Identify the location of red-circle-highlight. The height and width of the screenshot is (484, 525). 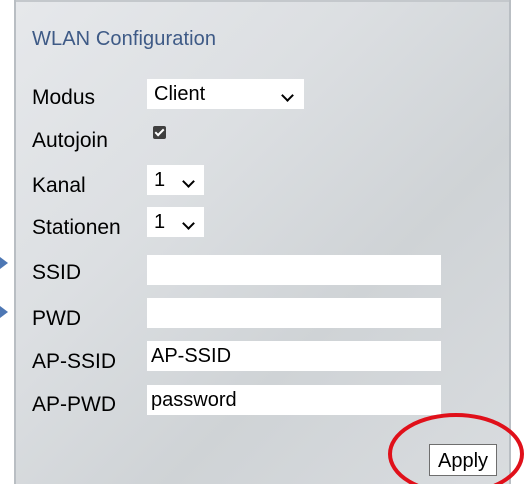
(456, 448).